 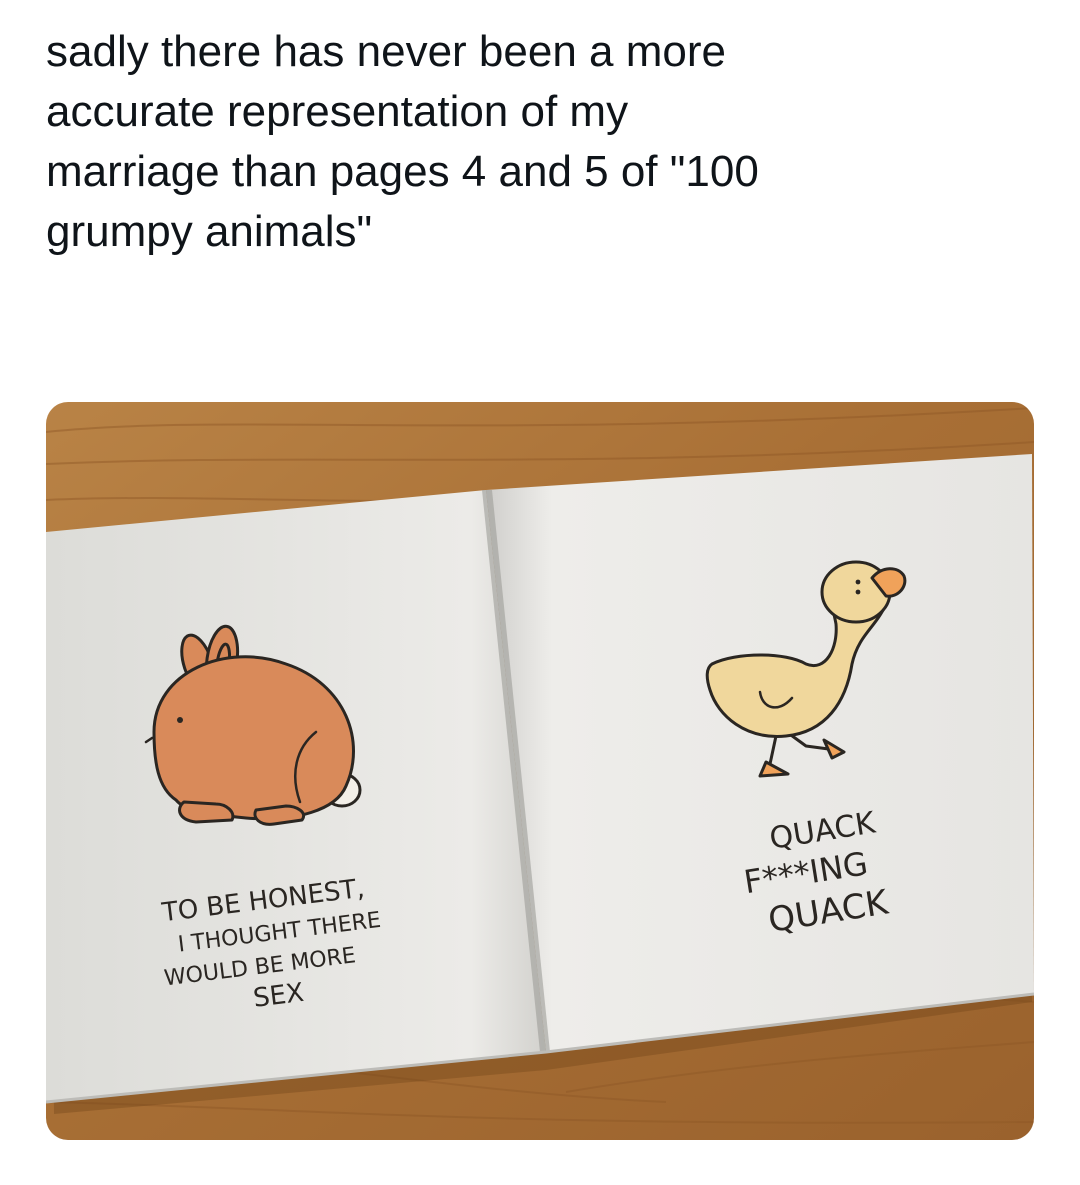 What do you see at coordinates (402, 171) in the screenshot?
I see `caption-line: marriage than pages 4 and 5 of "100` at bounding box center [402, 171].